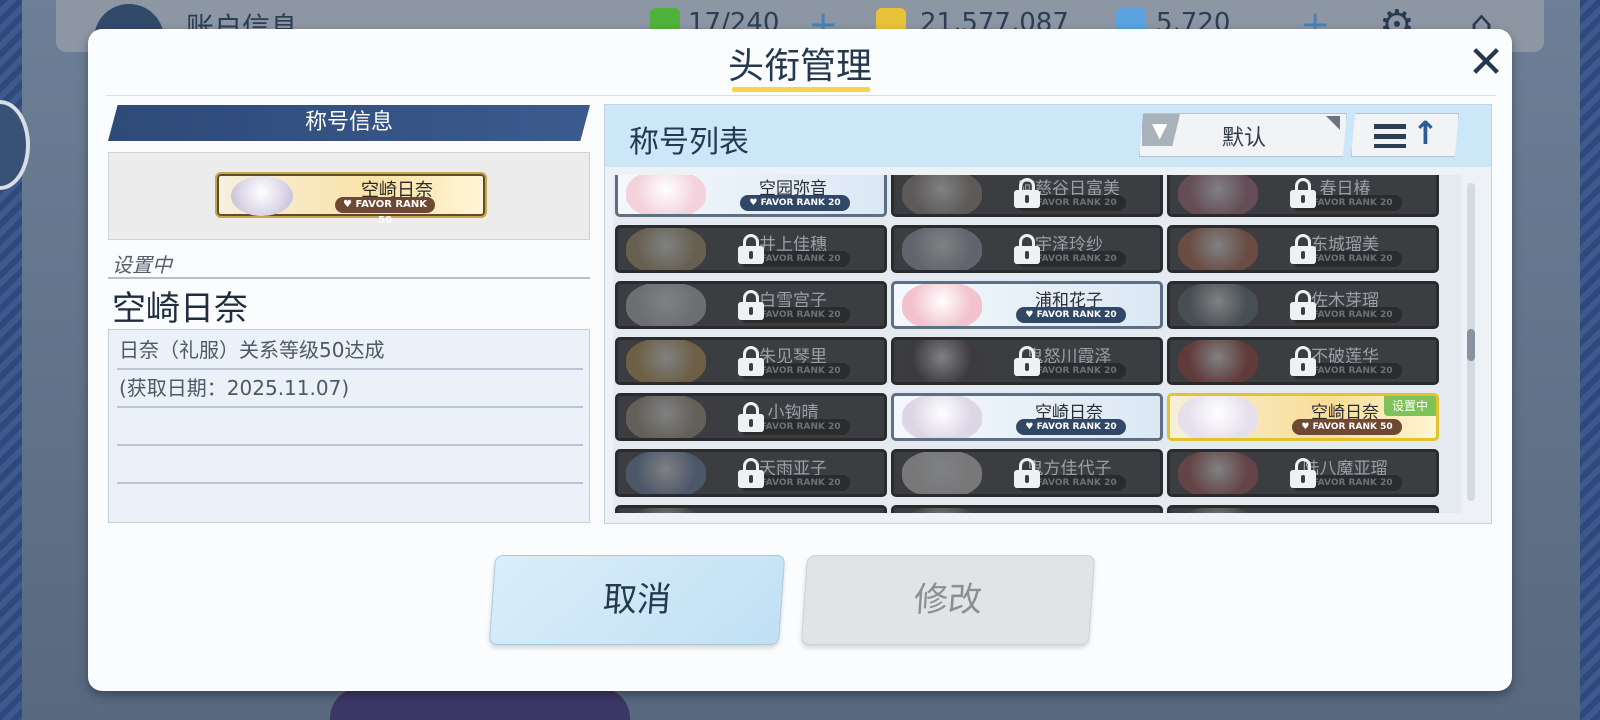 The height and width of the screenshot is (720, 1600). I want to click on sort-bars-icon, so click(1390, 136).